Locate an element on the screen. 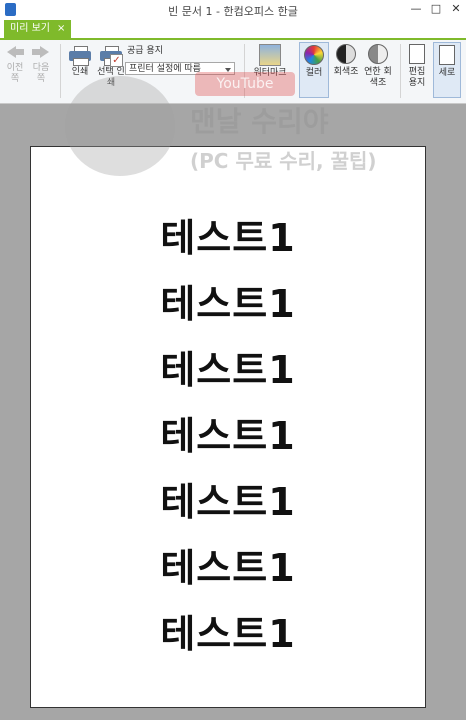 Image resolution: width=466 pixels, height=720 pixels. overlay-logo is located at coordinates (120, 126).